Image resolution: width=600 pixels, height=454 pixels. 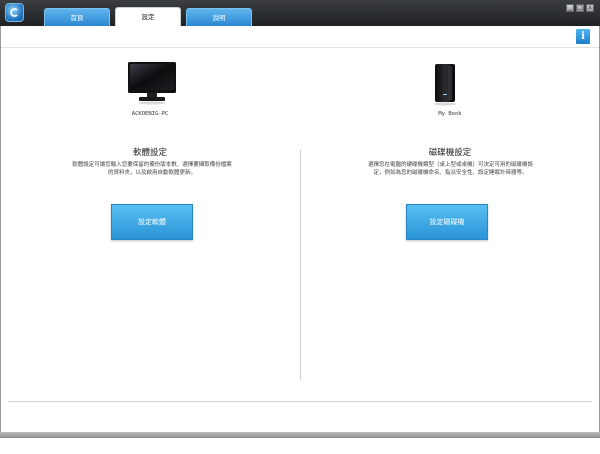 I want to click on info-icon: i, so click(x=583, y=36).